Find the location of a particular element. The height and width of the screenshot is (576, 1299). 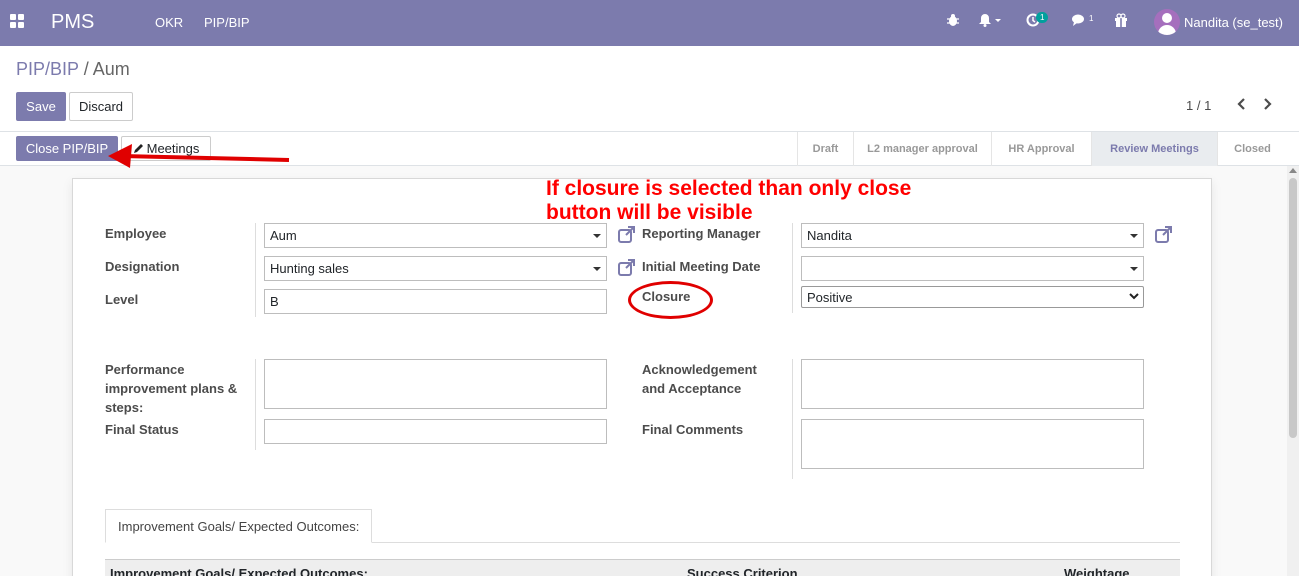

column-improvement-goals: Improvement Goals/ Expected Outcomes: is located at coordinates (239, 571).